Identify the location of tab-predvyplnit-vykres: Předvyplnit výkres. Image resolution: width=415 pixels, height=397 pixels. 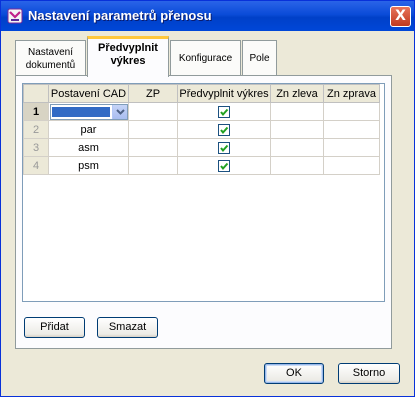
(128, 56).